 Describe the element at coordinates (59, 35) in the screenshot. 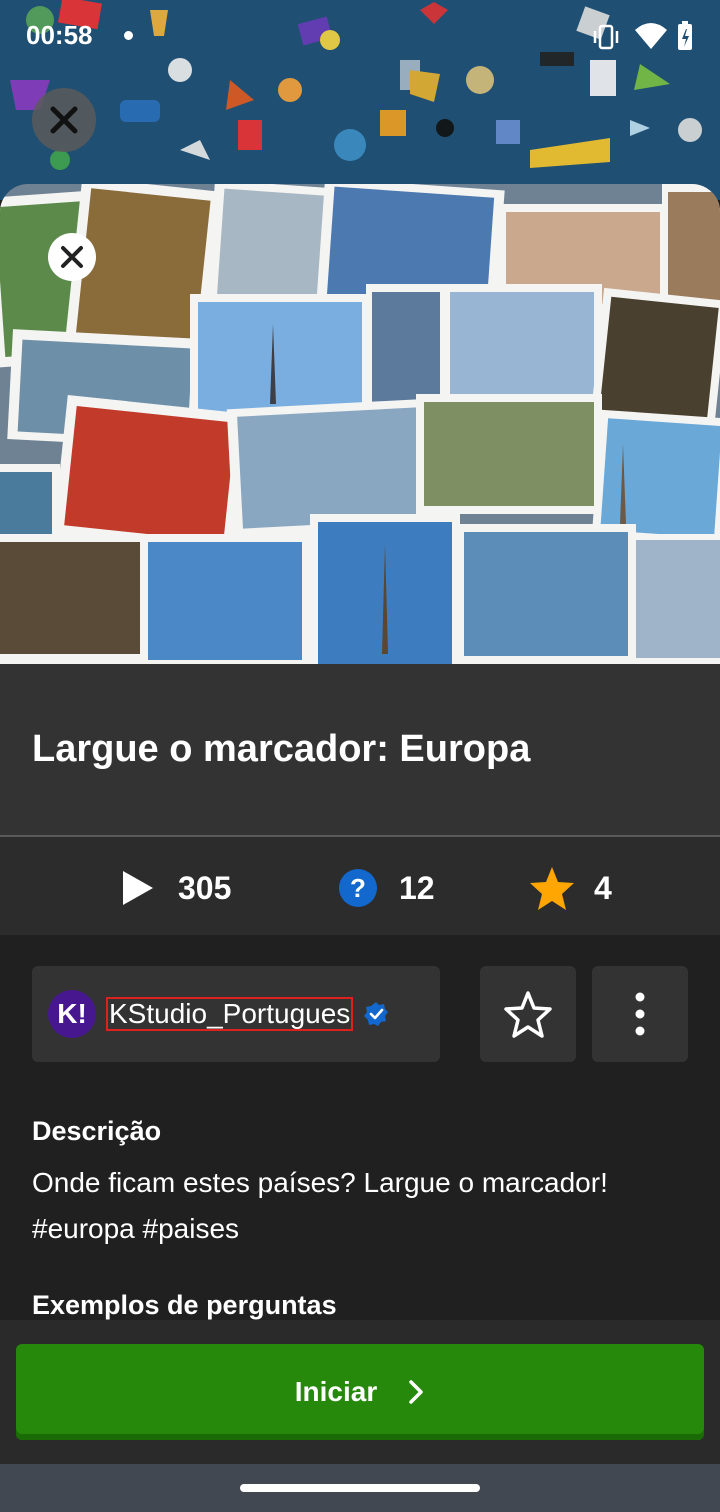

I see `status-time: 00:58` at that location.